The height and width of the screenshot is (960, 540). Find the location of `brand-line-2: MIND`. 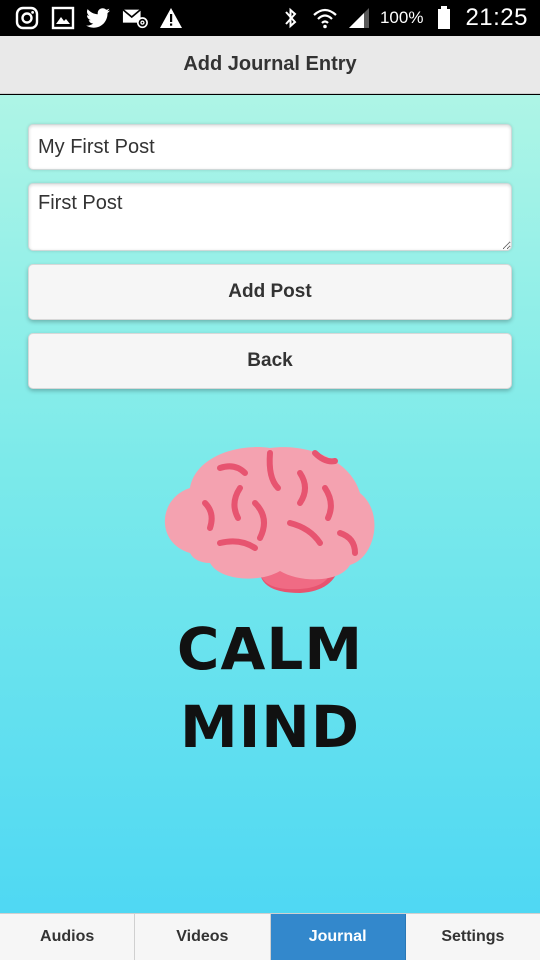

brand-line-2: MIND is located at coordinates (270, 727).